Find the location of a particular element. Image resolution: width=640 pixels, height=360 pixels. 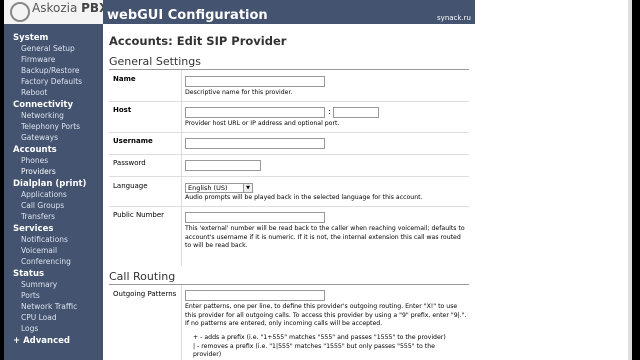

sidebar-item-networking: Networking is located at coordinates (42, 115).